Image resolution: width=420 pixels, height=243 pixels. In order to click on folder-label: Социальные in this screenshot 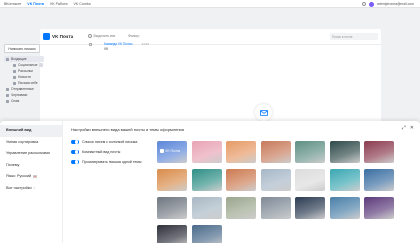, I will do `click(28, 65)`.